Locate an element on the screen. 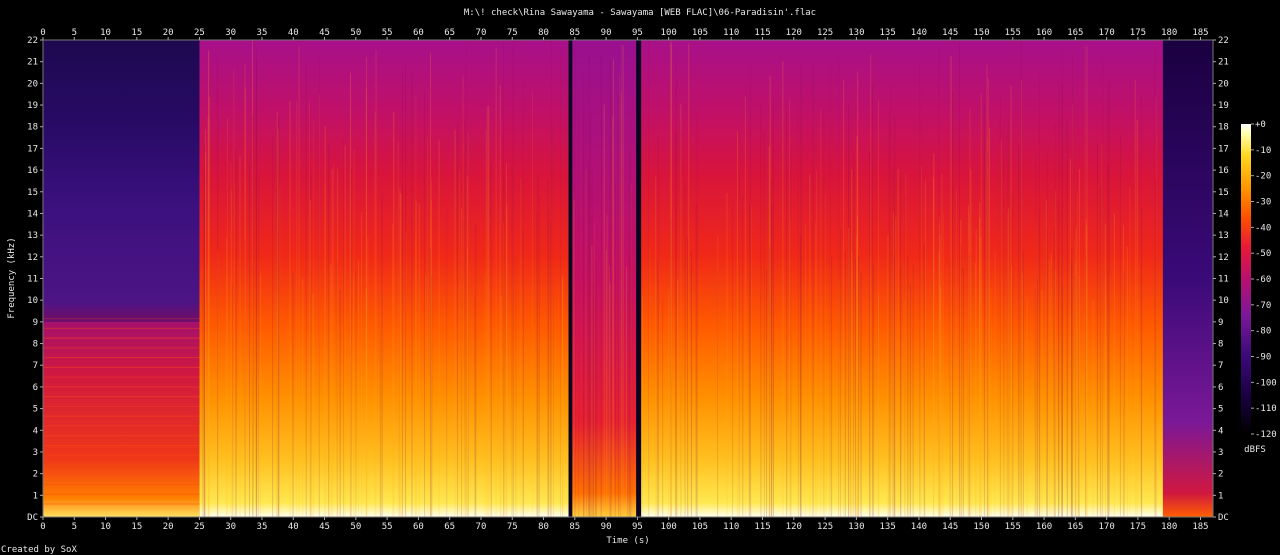 Image resolution: width=1280 pixels, height=555 pixels. x-tick-label: 5 is located at coordinates (74, 527).